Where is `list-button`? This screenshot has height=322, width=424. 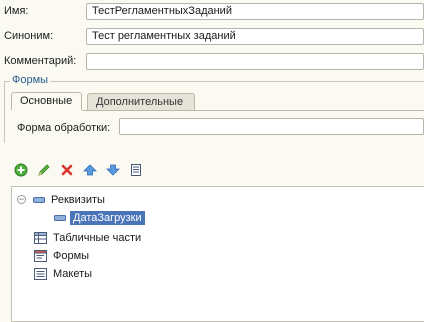 list-button is located at coordinates (136, 170).